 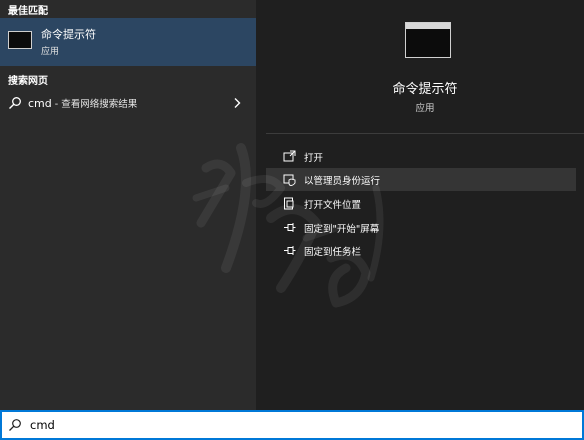 What do you see at coordinates (425, 89) in the screenshot?
I see `app-title: 命令提示符` at bounding box center [425, 89].